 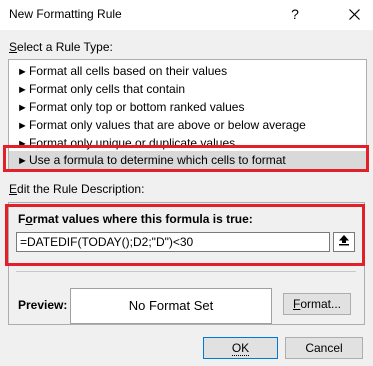 I want to click on divider, so click(x=186, y=271).